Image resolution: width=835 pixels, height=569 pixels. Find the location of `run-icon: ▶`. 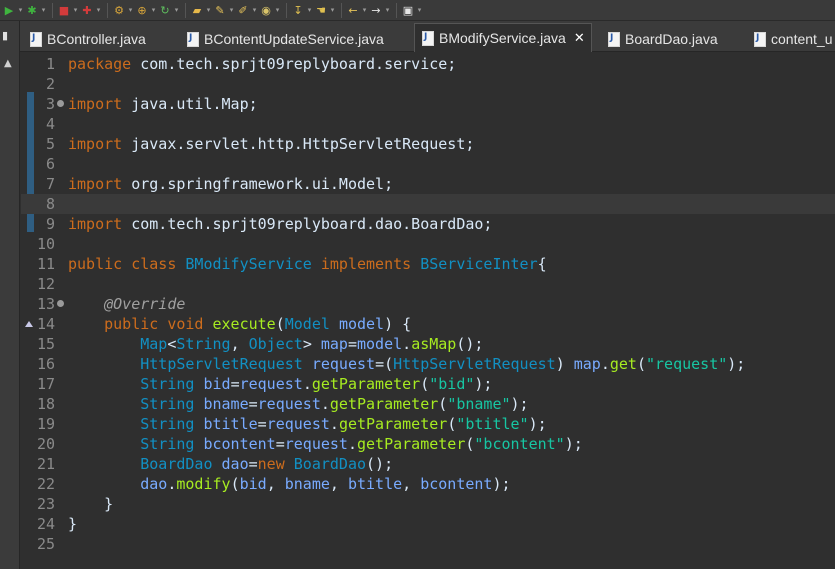

run-icon: ▶ is located at coordinates (9, 10).